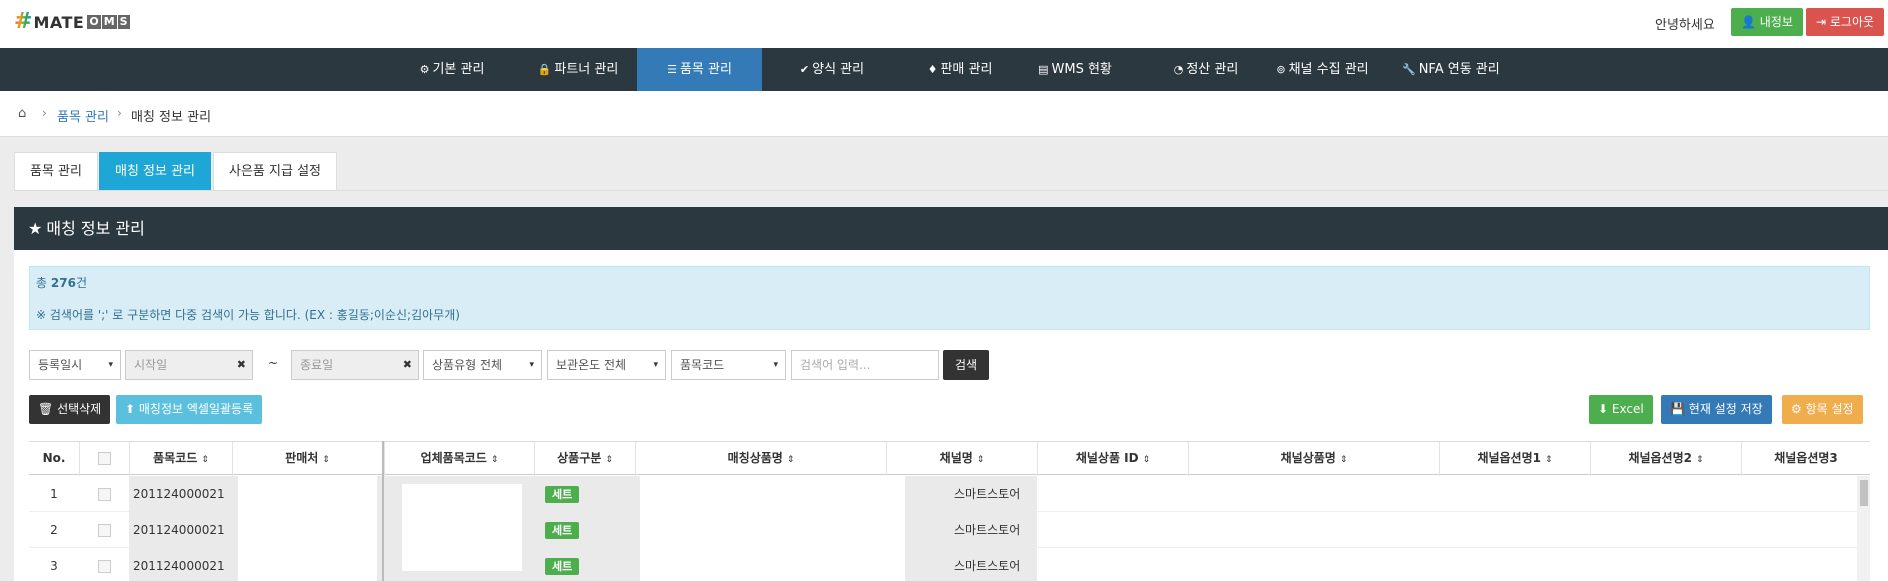 The height and width of the screenshot is (581, 1888). What do you see at coordinates (1822, 409) in the screenshot?
I see `column-settings-button: ⚙ 항목 설정` at bounding box center [1822, 409].